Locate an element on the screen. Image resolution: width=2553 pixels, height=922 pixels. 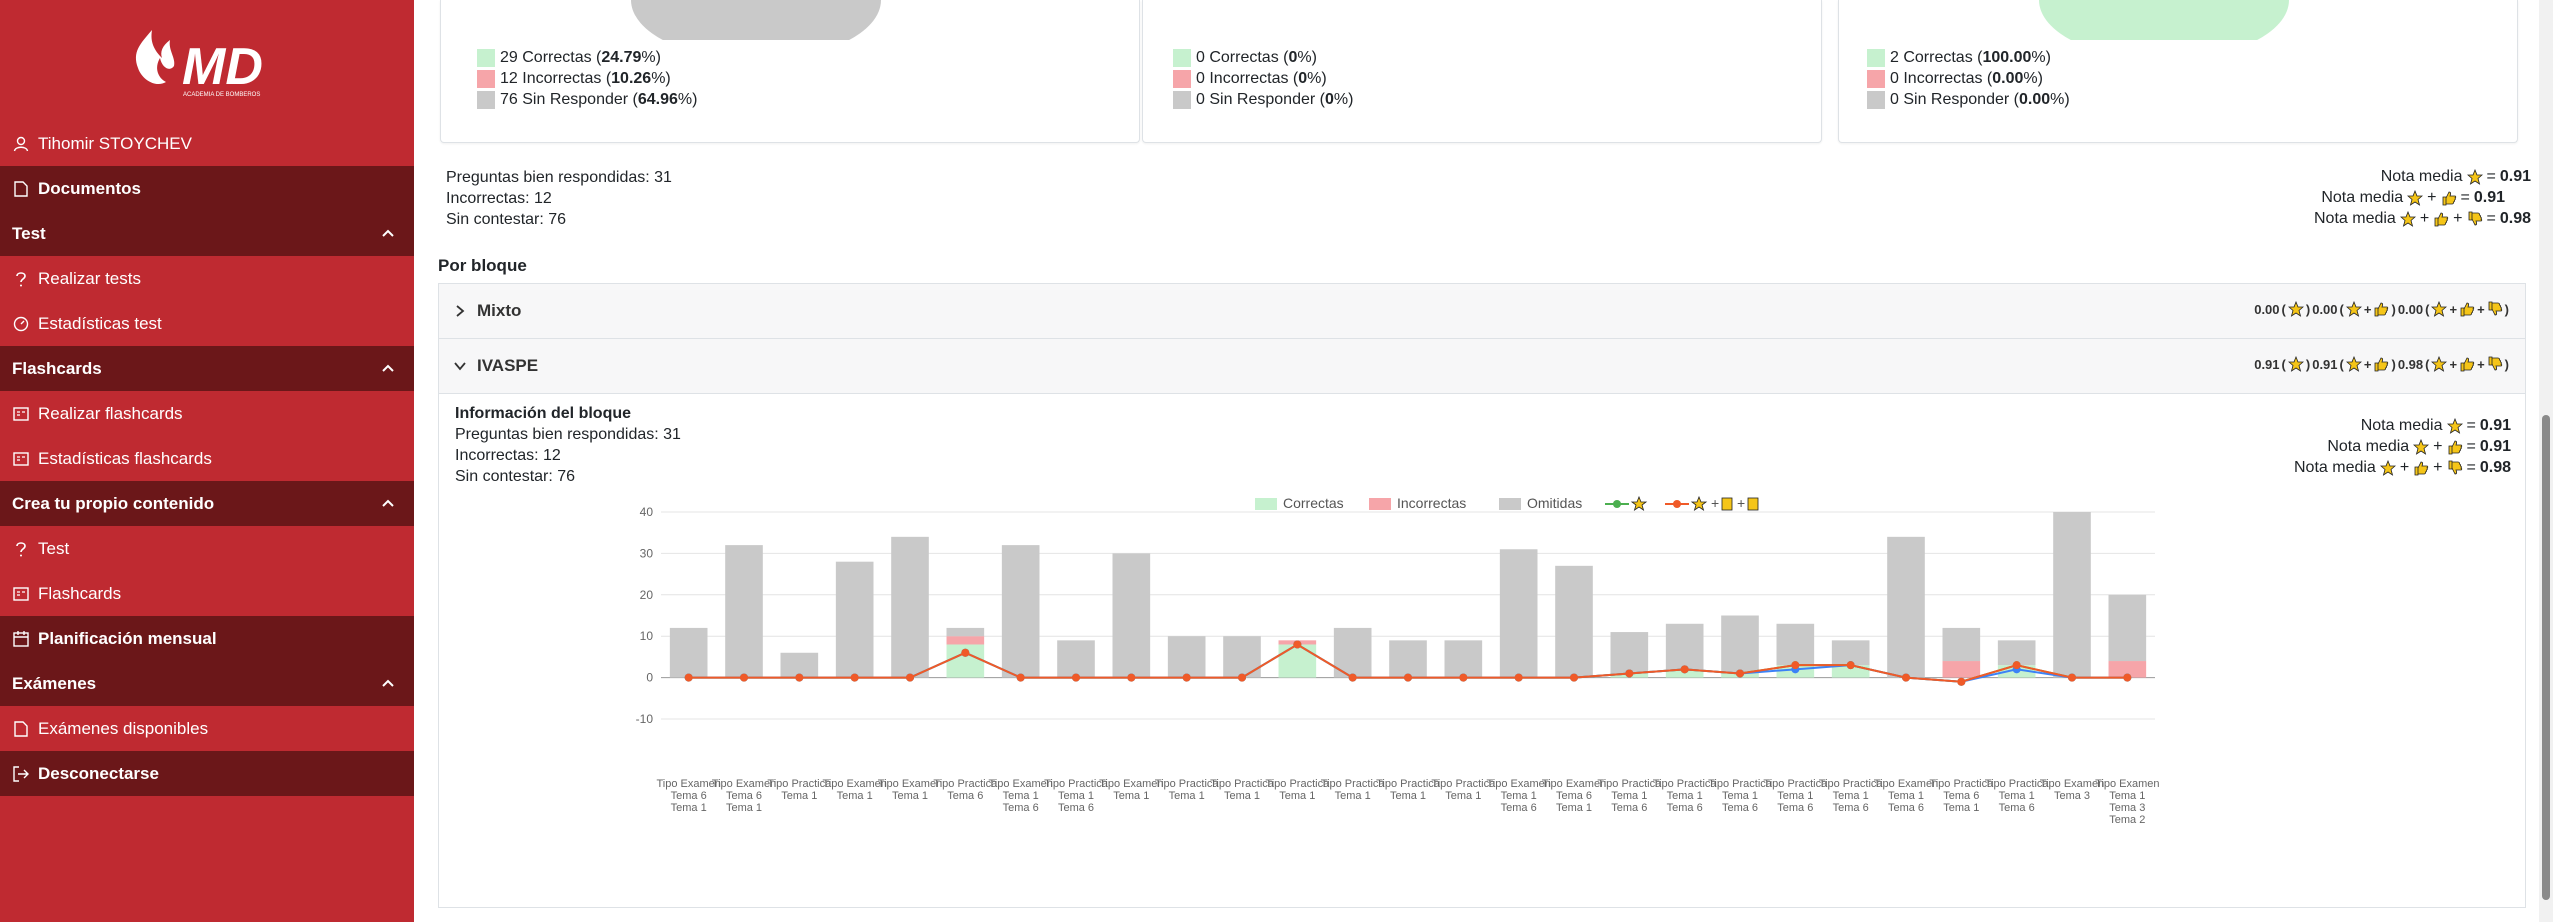
sidebar-item-label: Planificación mensual is located at coordinates (127, 638).